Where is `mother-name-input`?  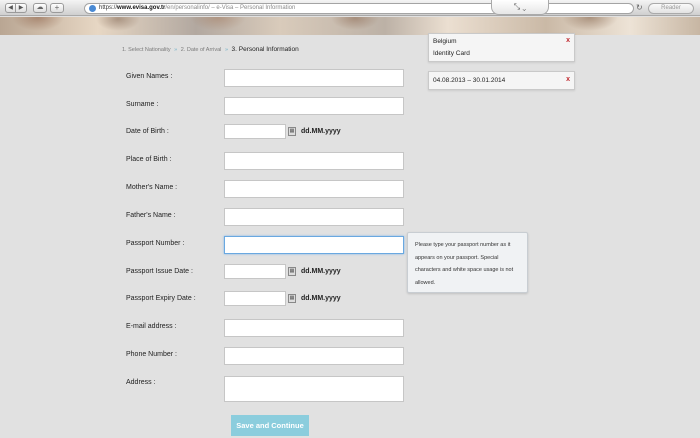 mother-name-input is located at coordinates (314, 189).